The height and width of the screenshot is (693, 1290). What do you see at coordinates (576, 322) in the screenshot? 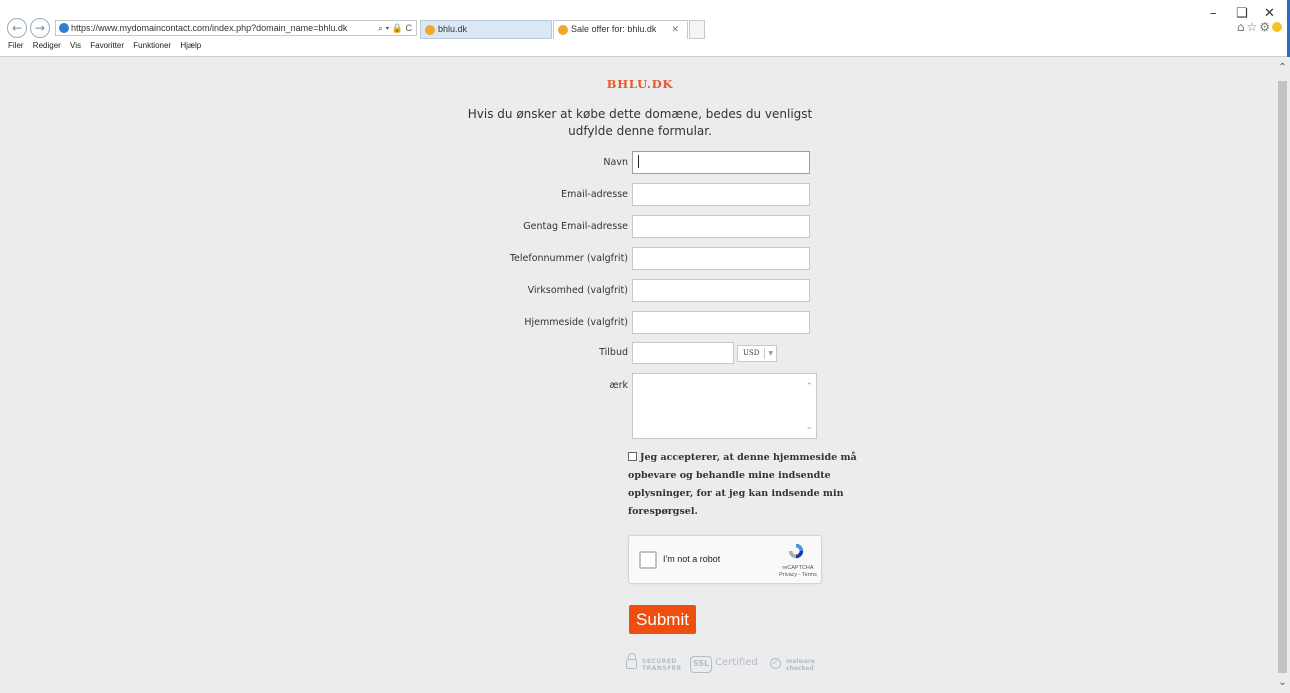
I see `website-label: Hjemmeside (valgfrit)` at bounding box center [576, 322].